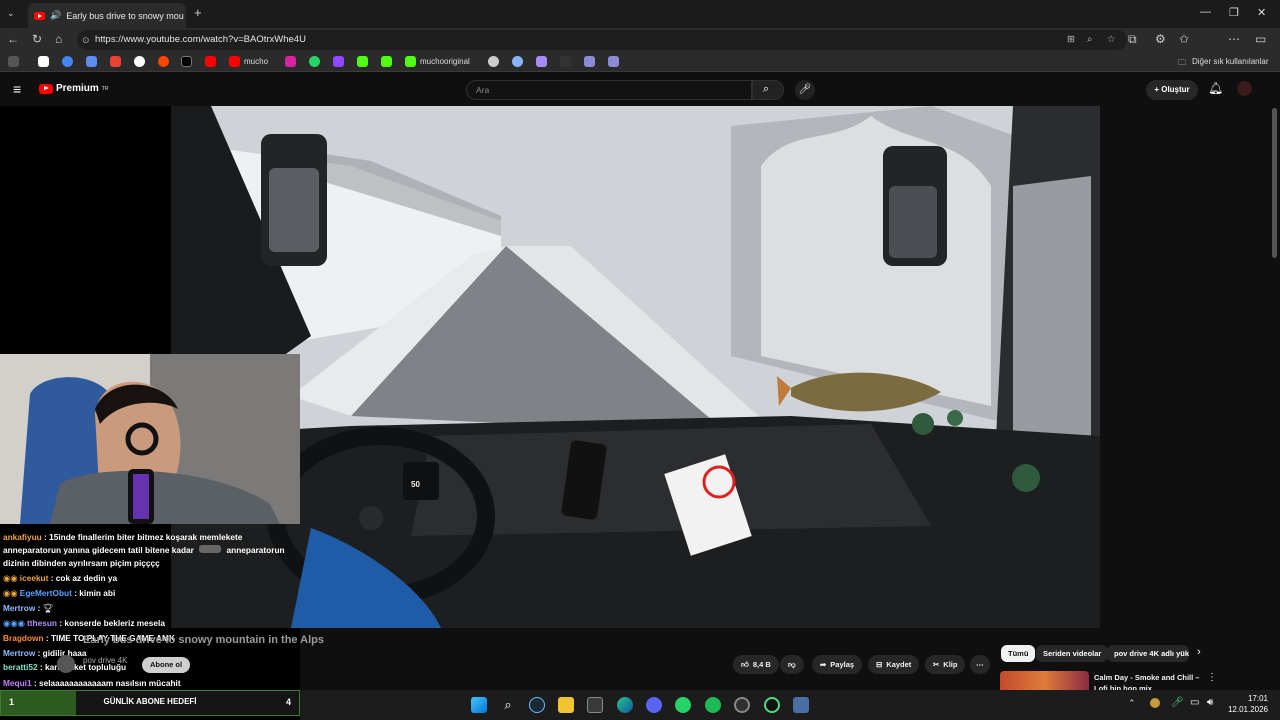 Image resolution: width=1280 pixels, height=720 pixels. I want to click on volume-icon: 🔊︎, so click(1210, 702).